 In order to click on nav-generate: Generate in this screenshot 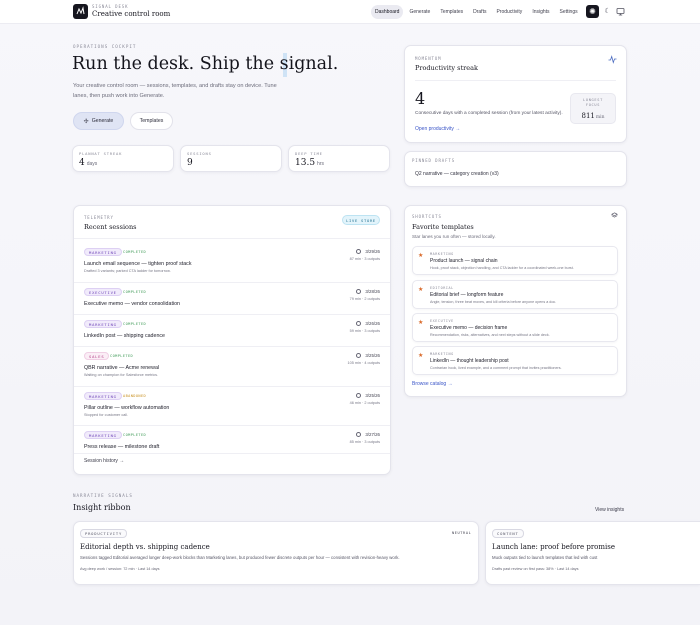, I will do `click(419, 12)`.